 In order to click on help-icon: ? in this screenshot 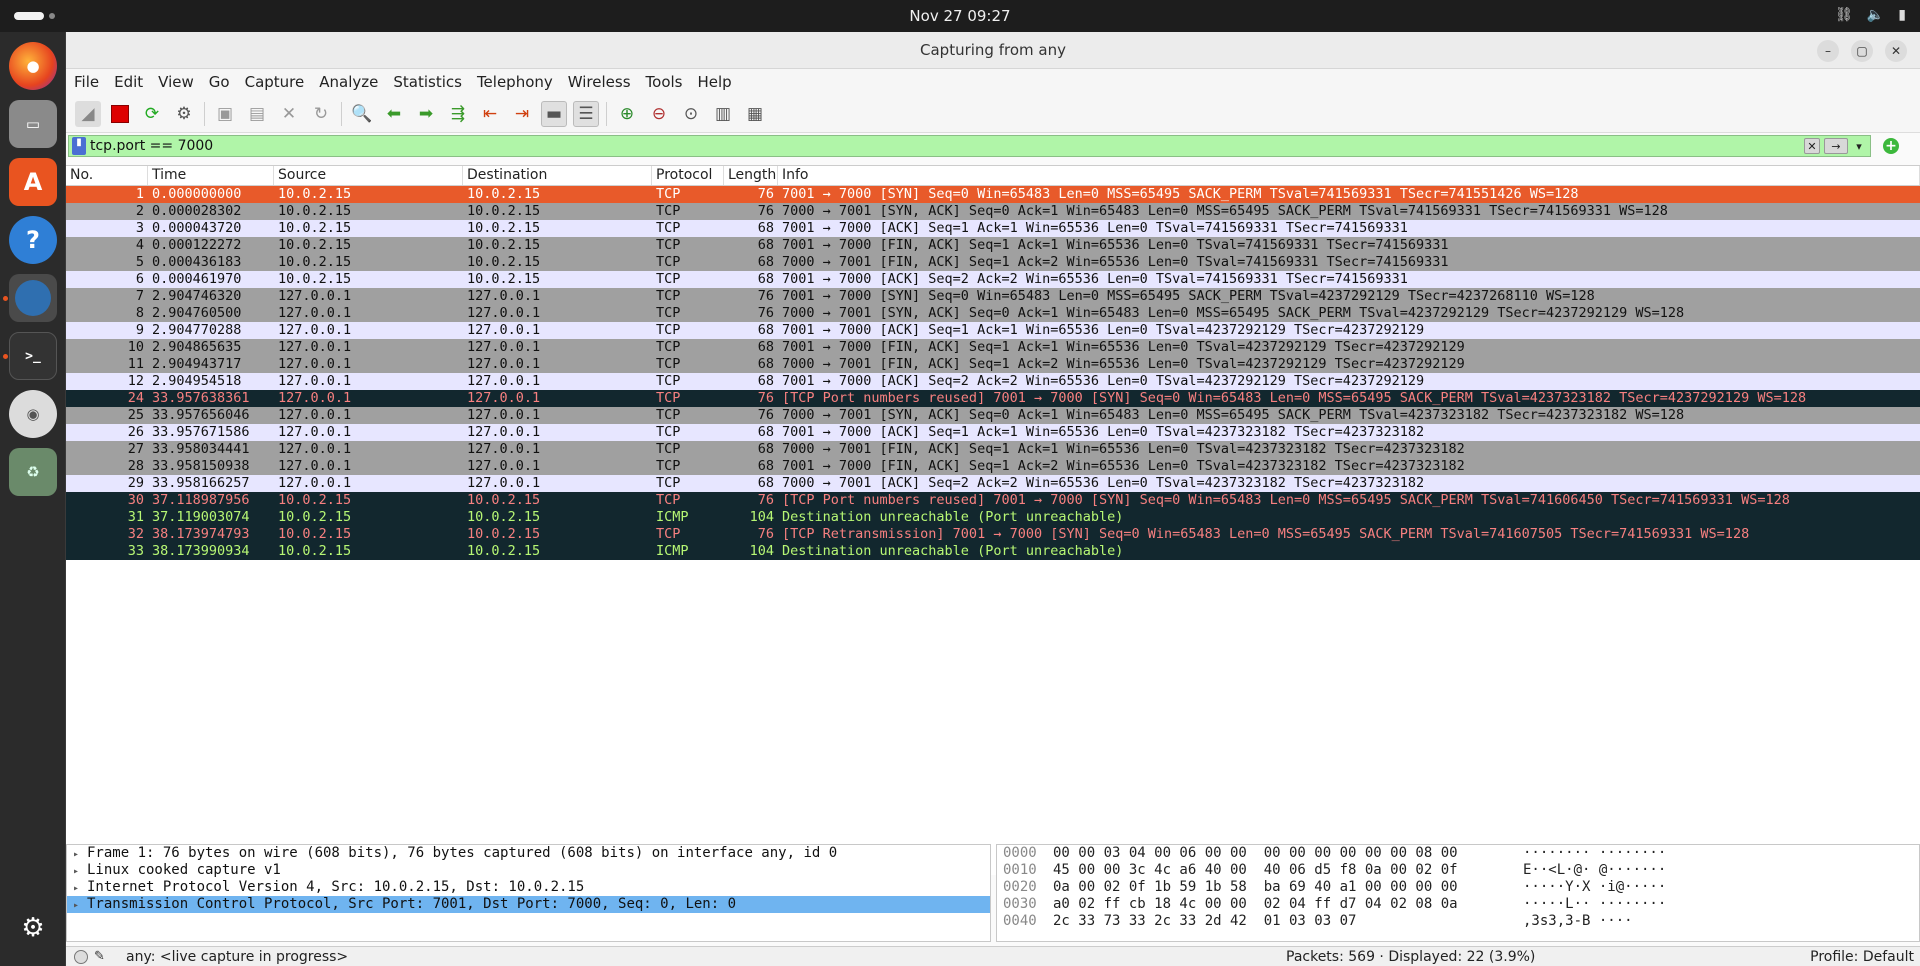, I will do `click(33, 240)`.